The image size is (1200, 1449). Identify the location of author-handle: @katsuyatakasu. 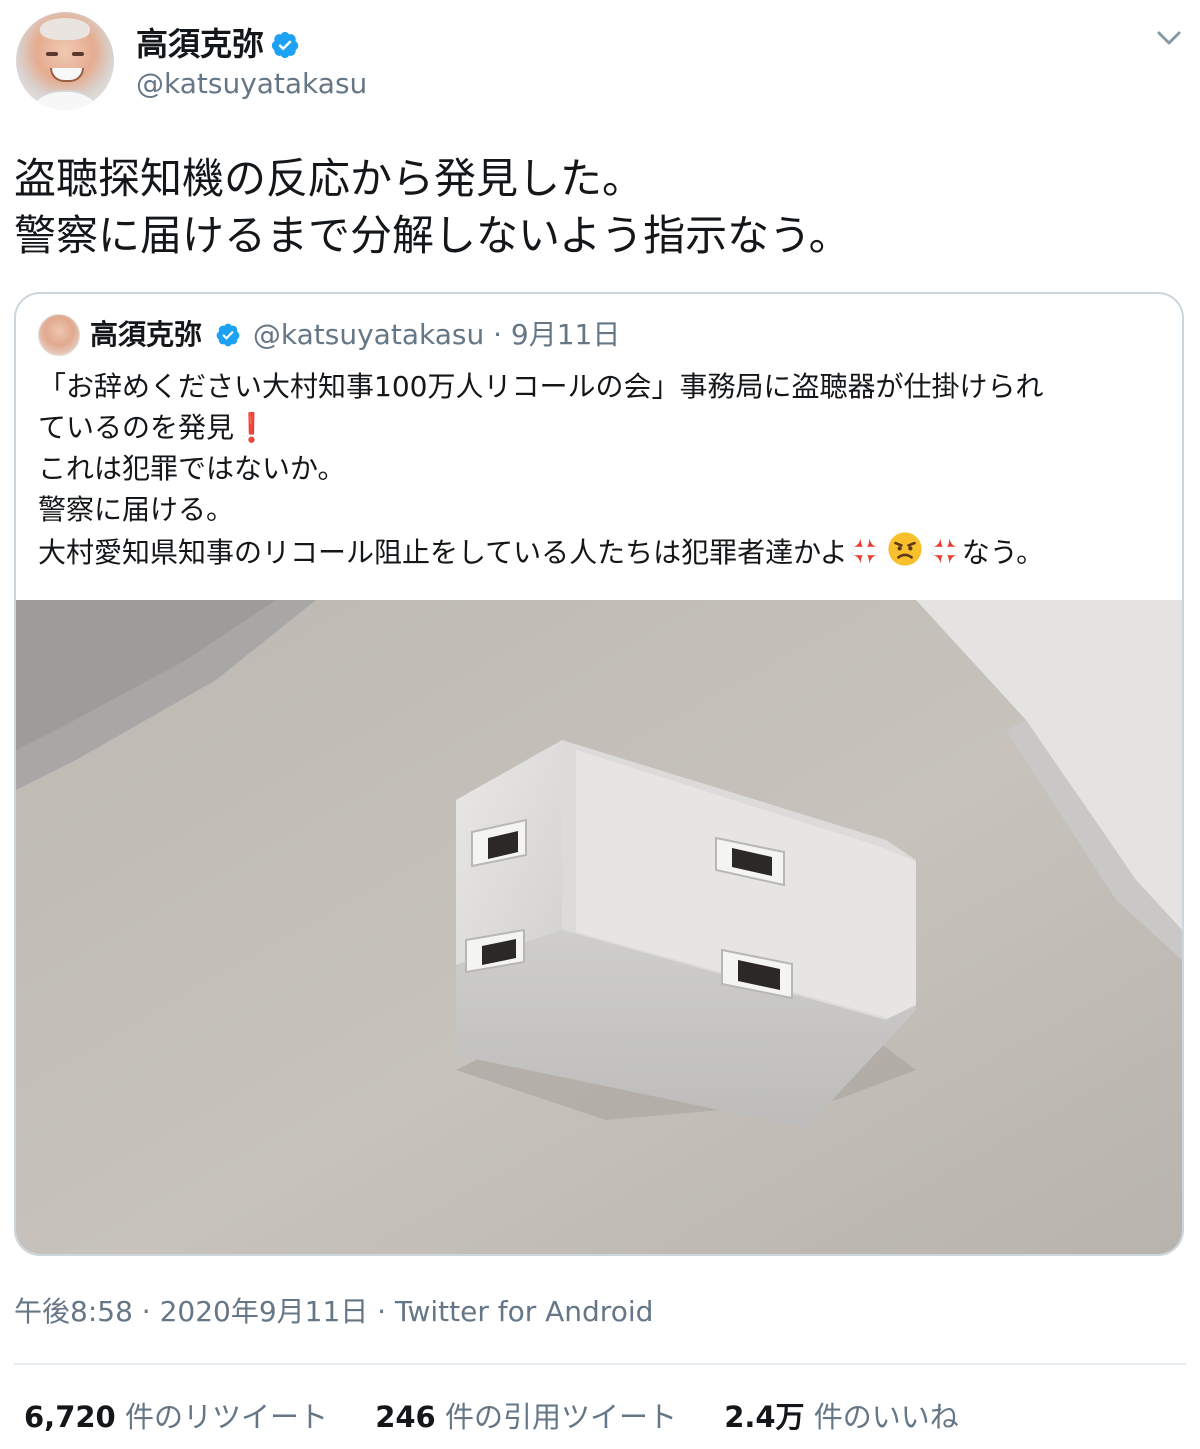
(251, 84).